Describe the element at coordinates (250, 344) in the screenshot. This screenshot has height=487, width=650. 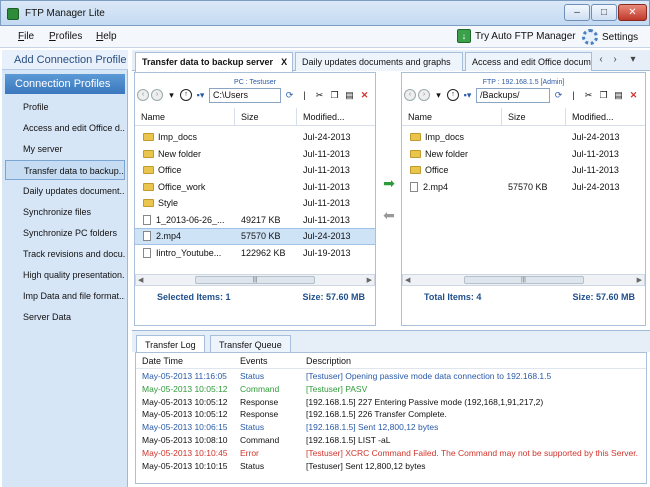
I see `tab-transfer-queue: Transfer Queue` at that location.